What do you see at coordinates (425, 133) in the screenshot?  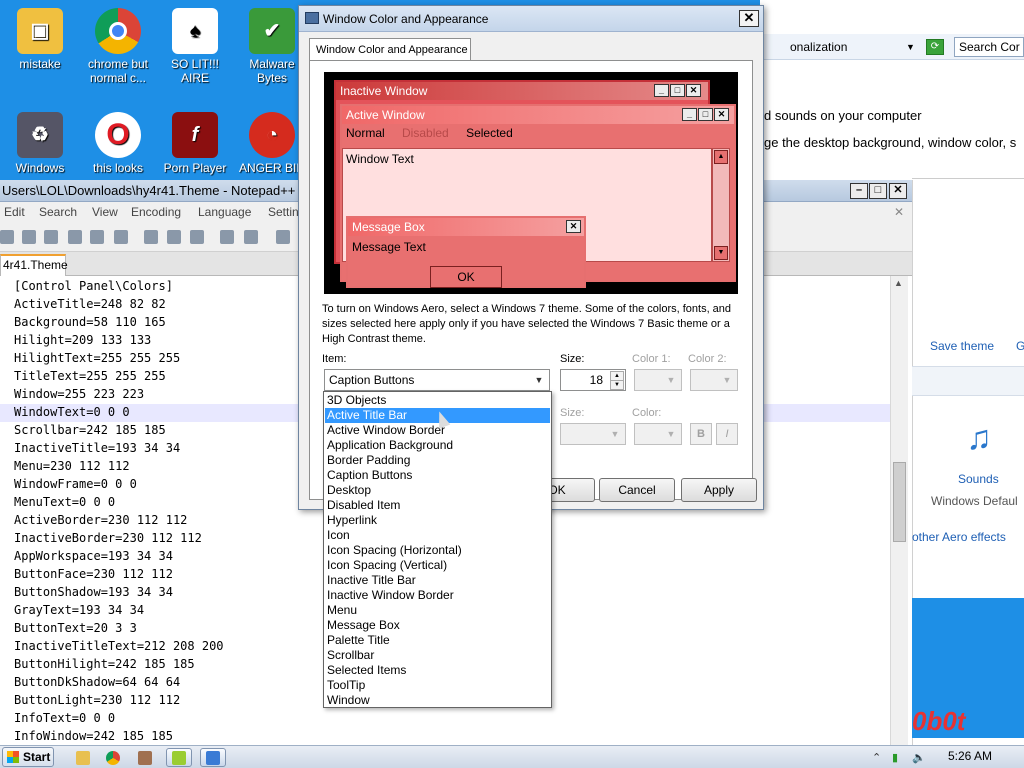 I see `preview-menu-disabled: Disabled` at bounding box center [425, 133].